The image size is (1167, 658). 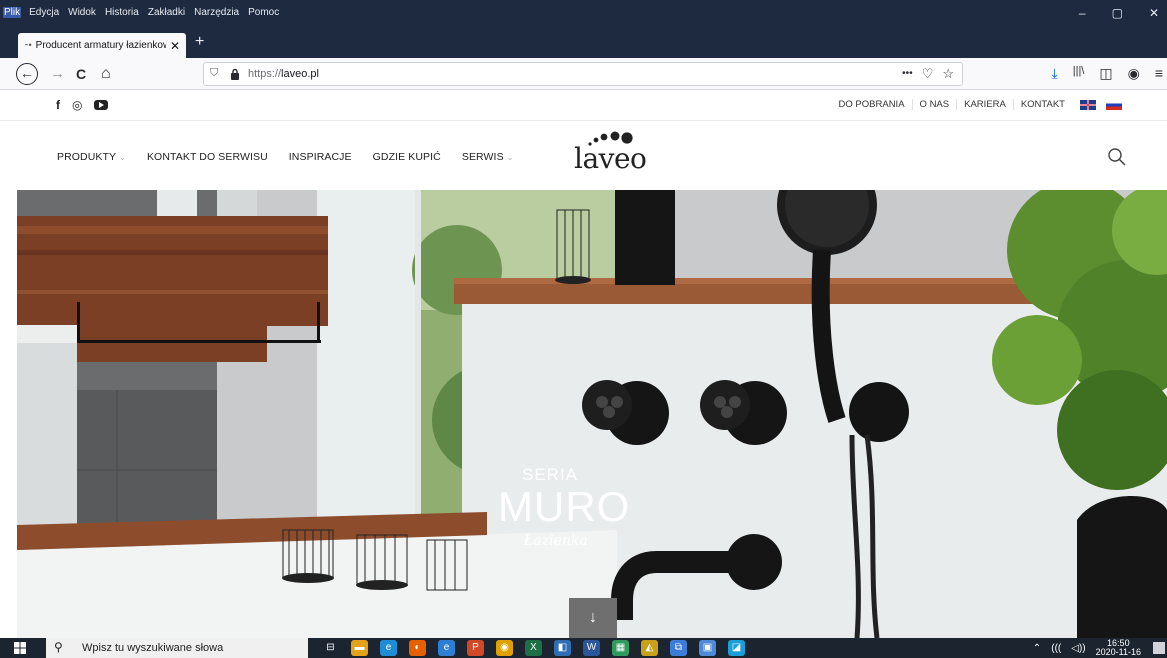 What do you see at coordinates (1159, 648) in the screenshot?
I see `notification-center-icon` at bounding box center [1159, 648].